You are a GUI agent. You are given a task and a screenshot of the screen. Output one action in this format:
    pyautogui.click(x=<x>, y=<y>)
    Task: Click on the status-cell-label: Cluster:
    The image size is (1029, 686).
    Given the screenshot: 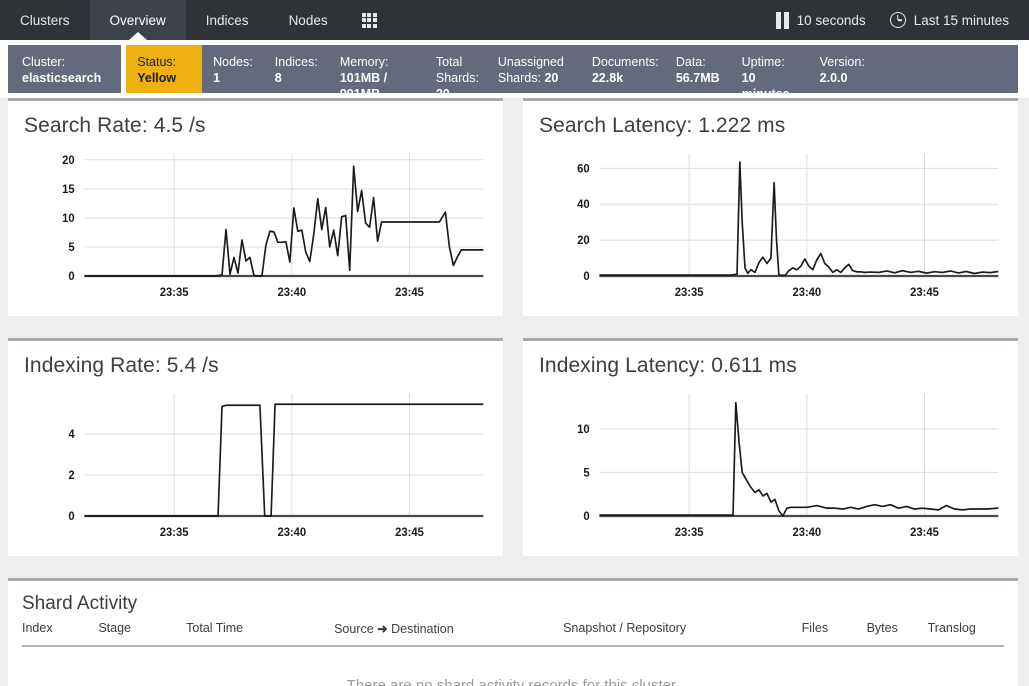 What is the action you would take?
    pyautogui.click(x=44, y=62)
    